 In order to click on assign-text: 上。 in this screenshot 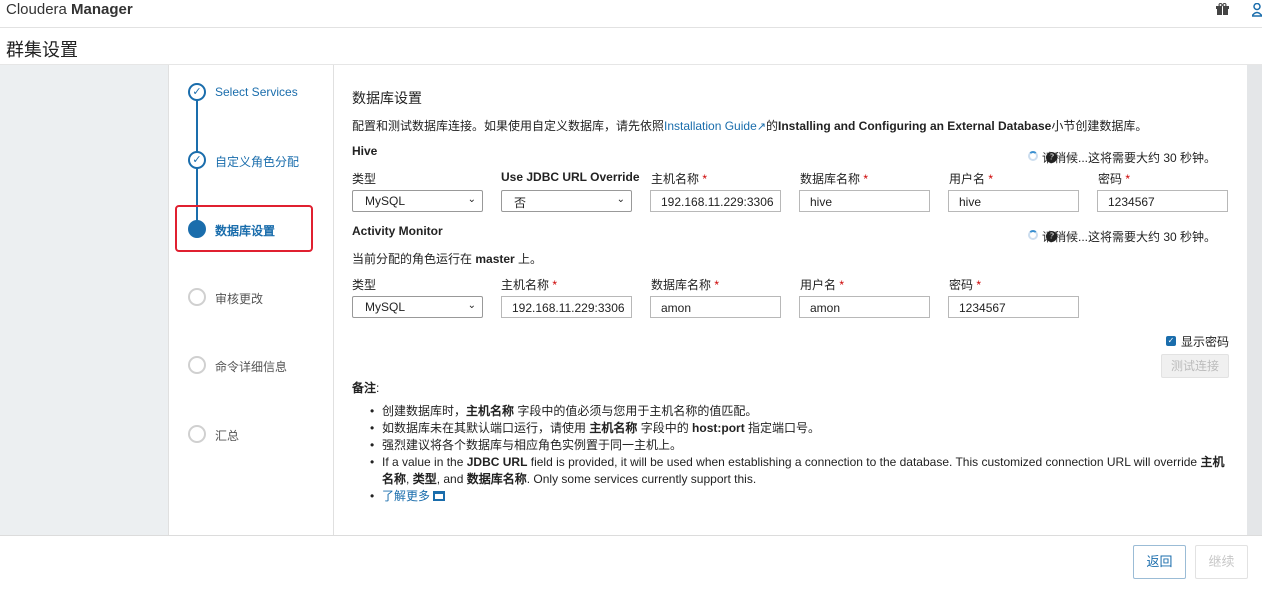, I will do `click(528, 259)`.